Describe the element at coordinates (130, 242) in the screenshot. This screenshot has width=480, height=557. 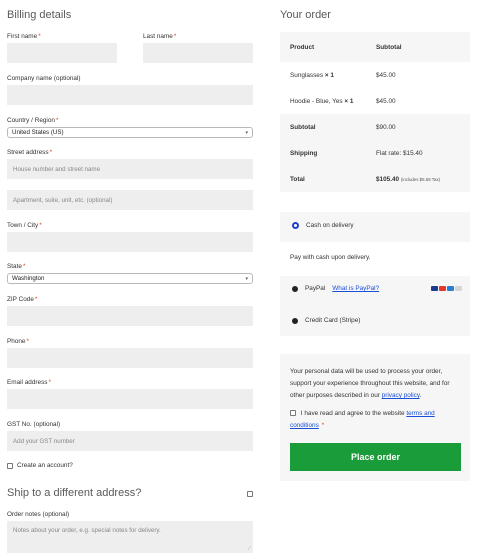
I see `town-field` at that location.